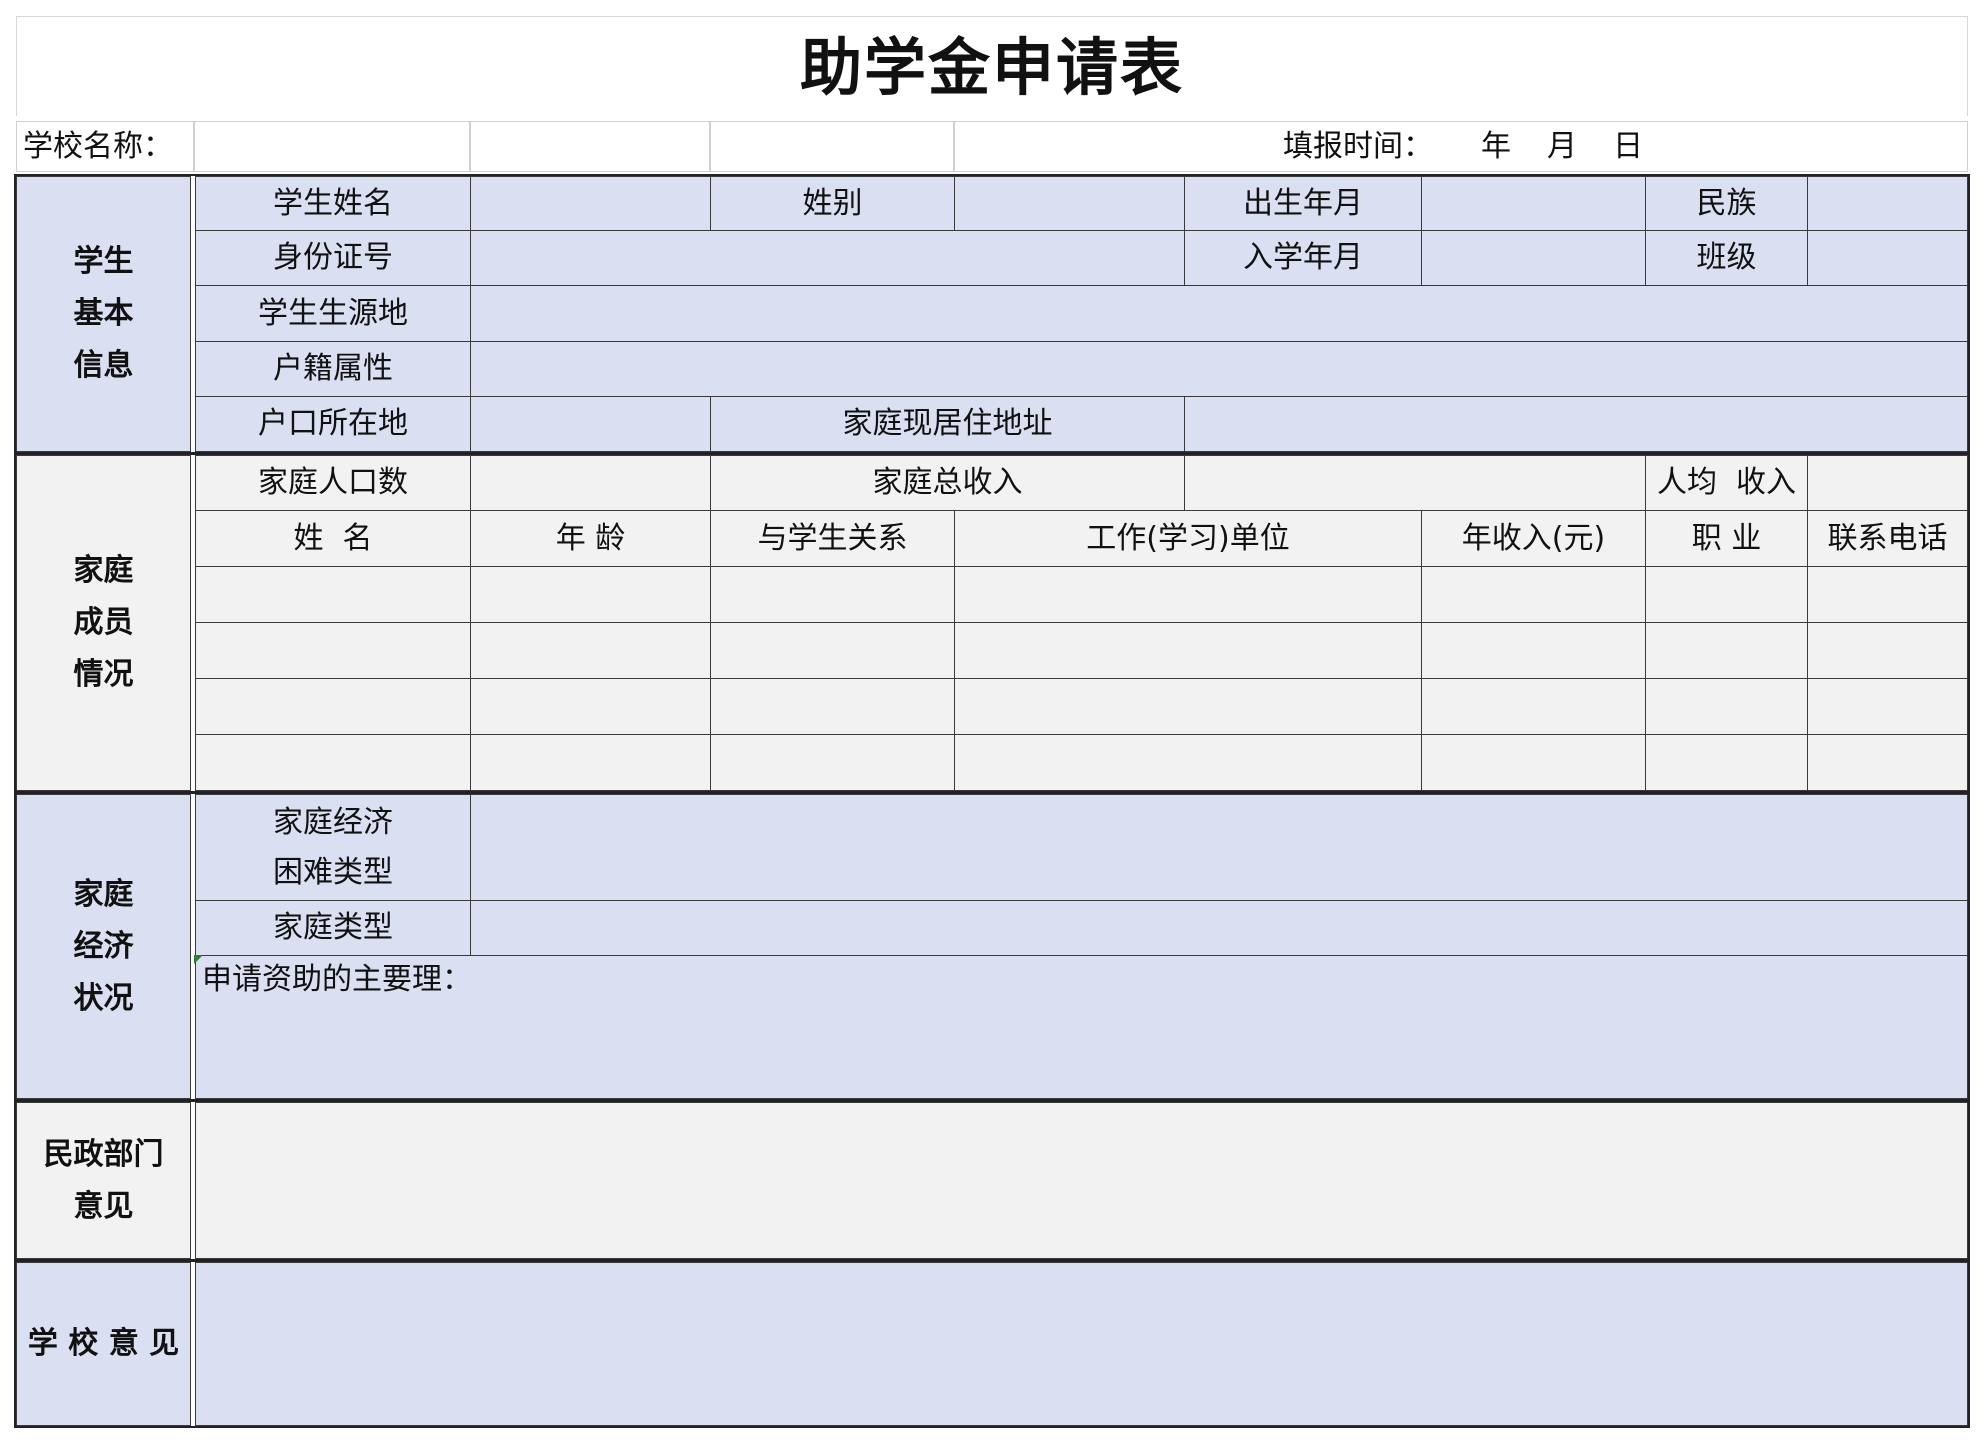  Describe the element at coordinates (992, 16) in the screenshot. I see `sheet-top-gridline` at that location.